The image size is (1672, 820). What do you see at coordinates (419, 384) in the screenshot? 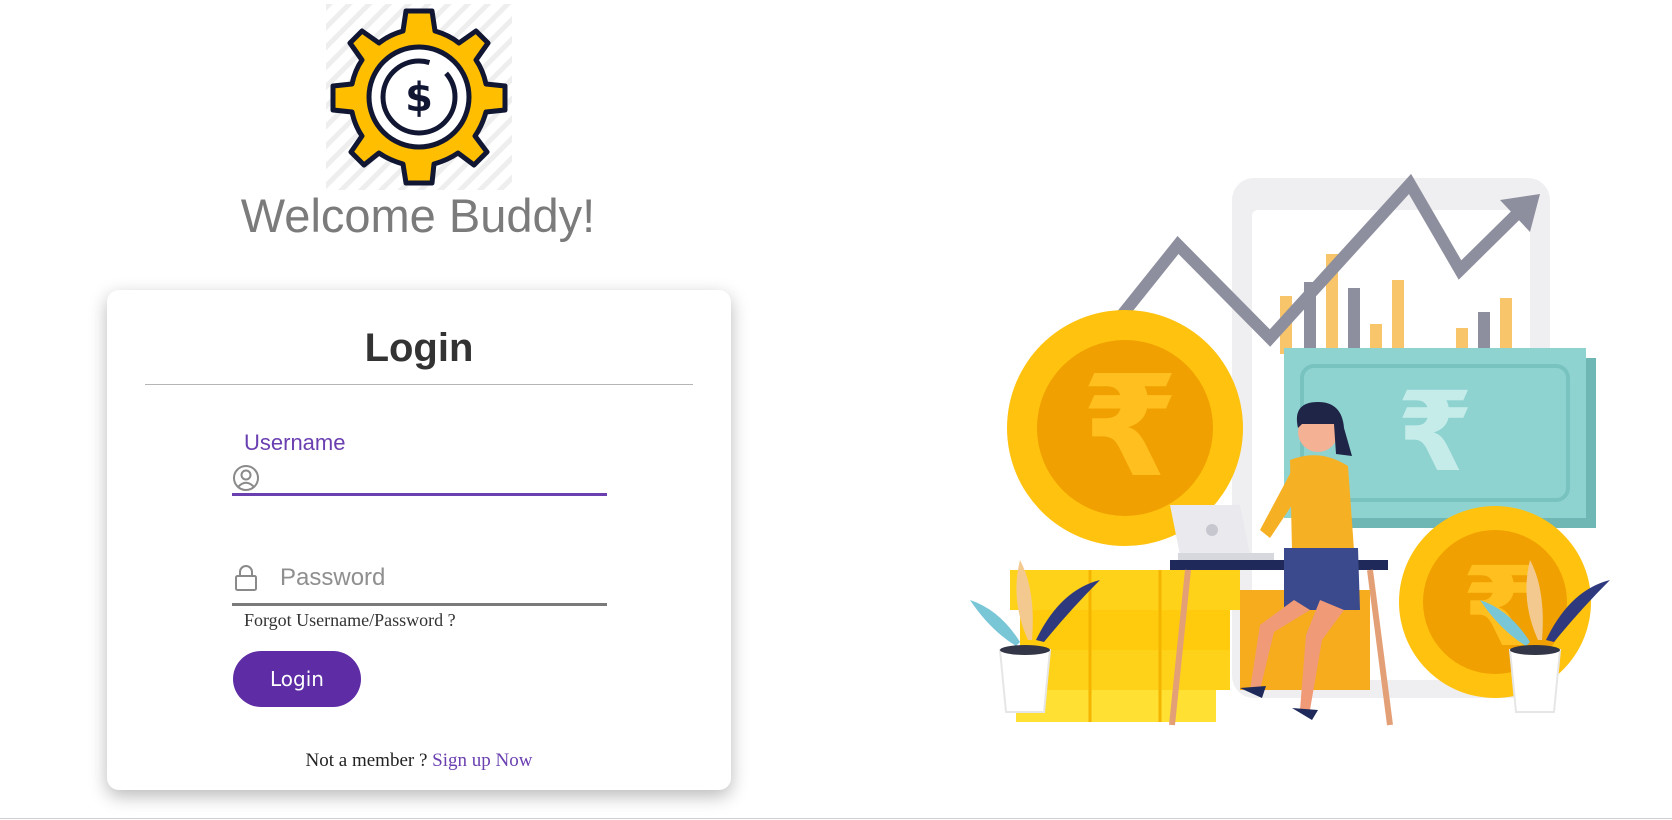
I see `title-divider` at bounding box center [419, 384].